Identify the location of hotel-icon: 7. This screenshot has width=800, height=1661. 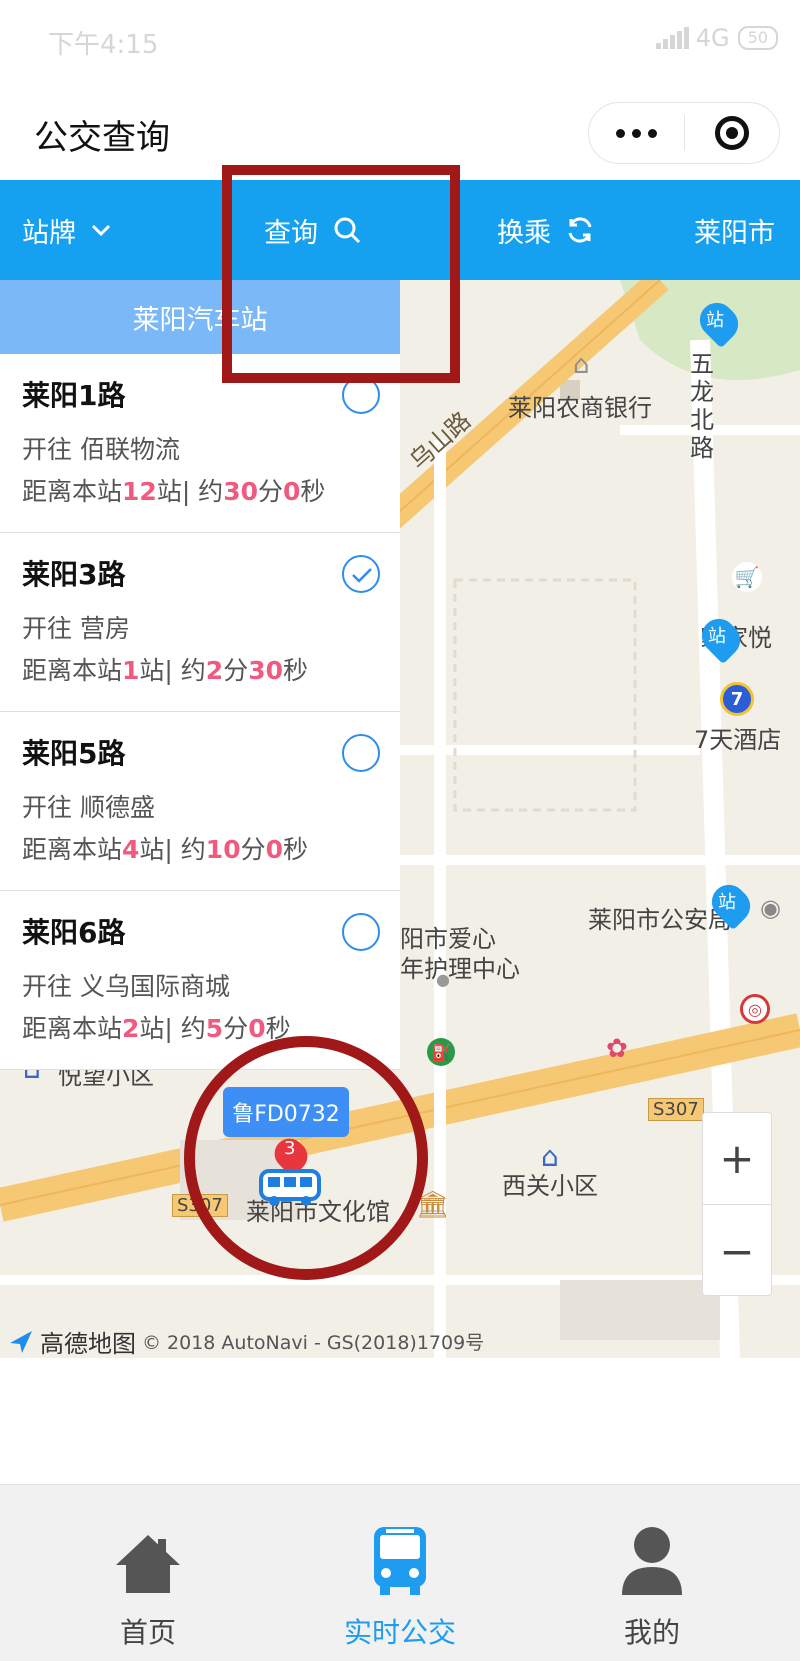
(737, 699).